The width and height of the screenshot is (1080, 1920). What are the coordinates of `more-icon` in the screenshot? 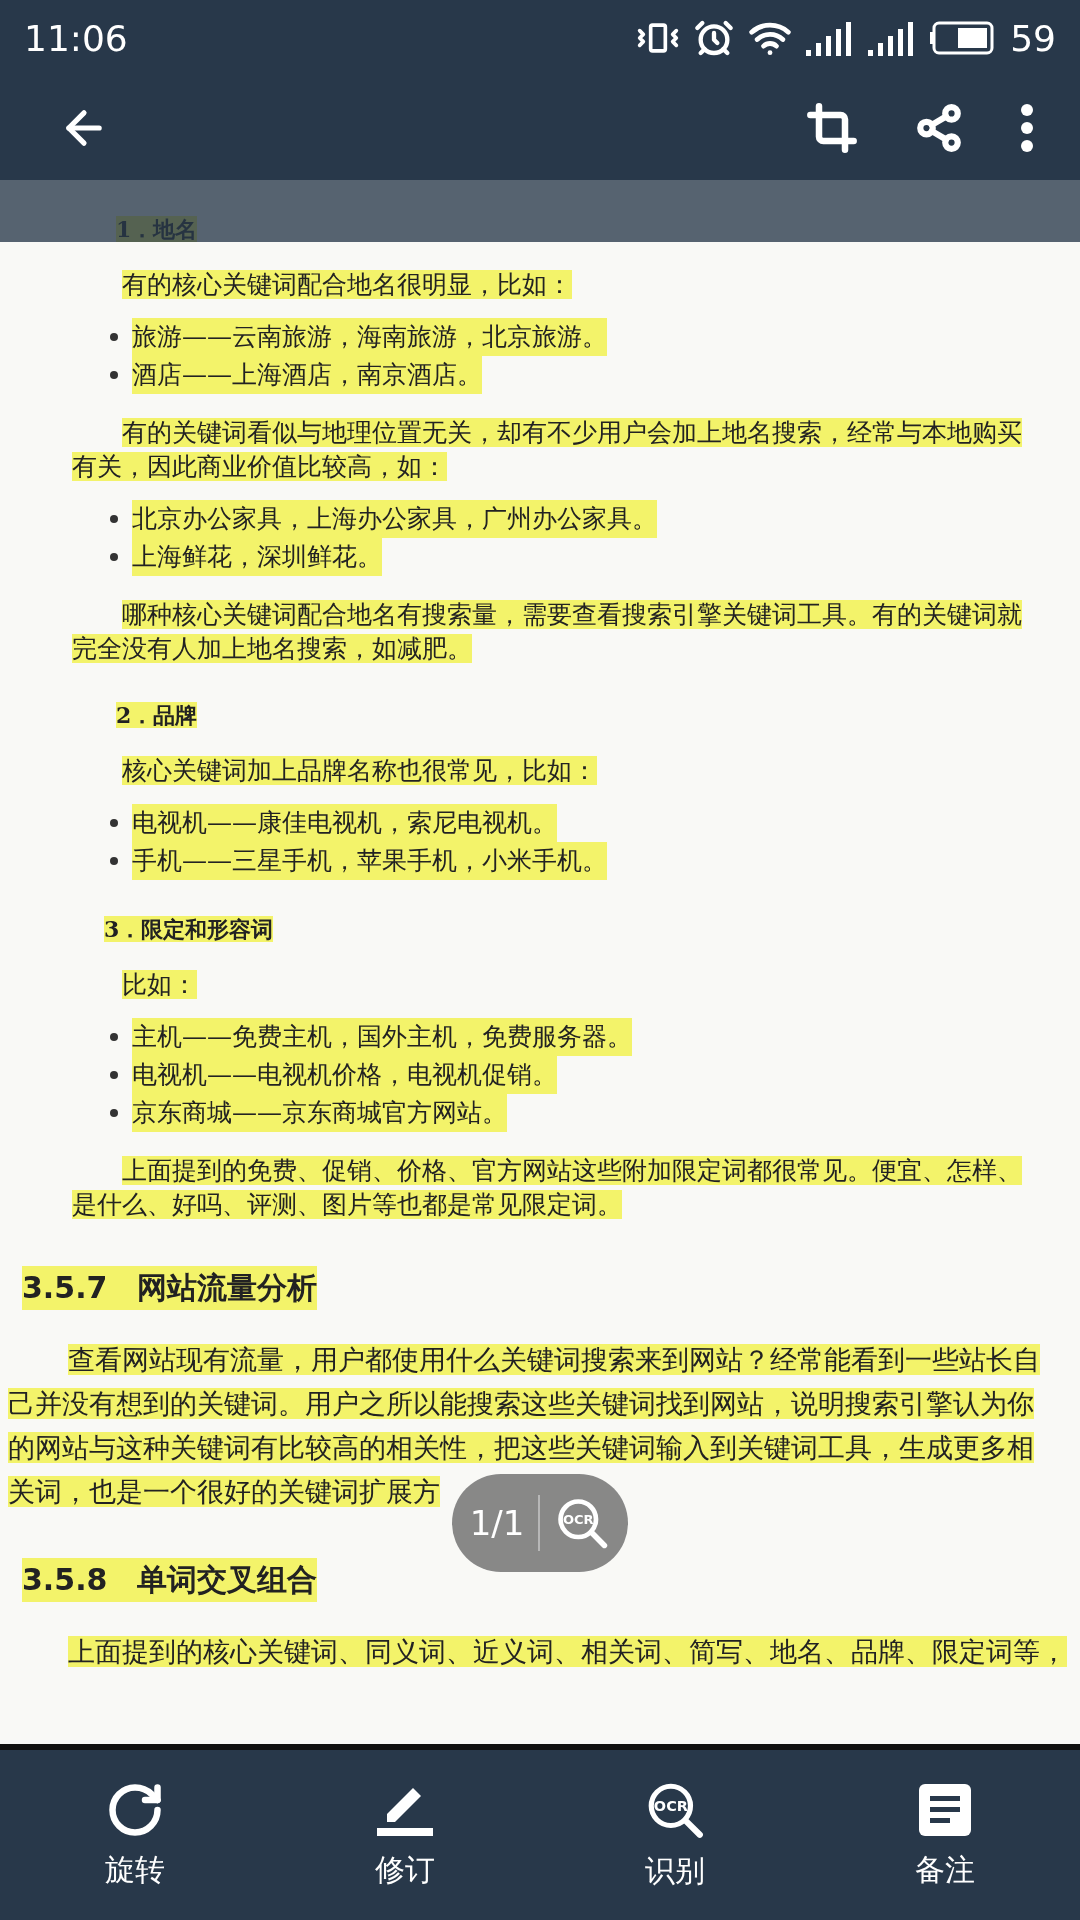 It's located at (1027, 128).